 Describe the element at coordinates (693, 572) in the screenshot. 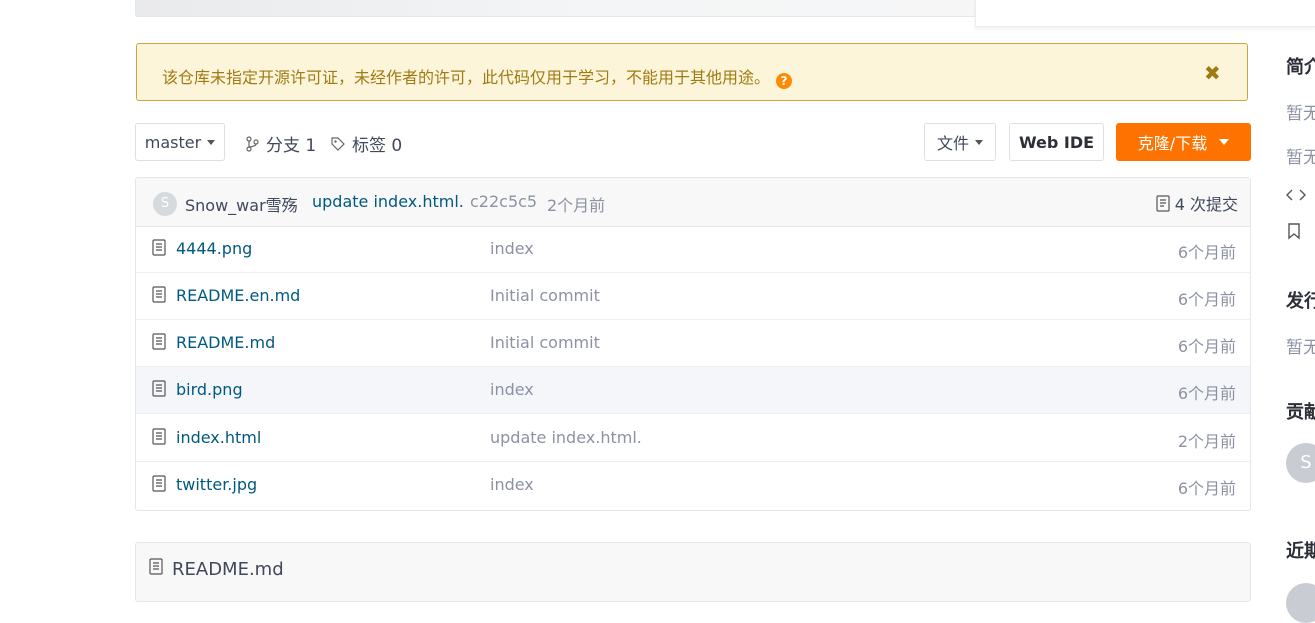

I see `readme-panel: README.md` at that location.